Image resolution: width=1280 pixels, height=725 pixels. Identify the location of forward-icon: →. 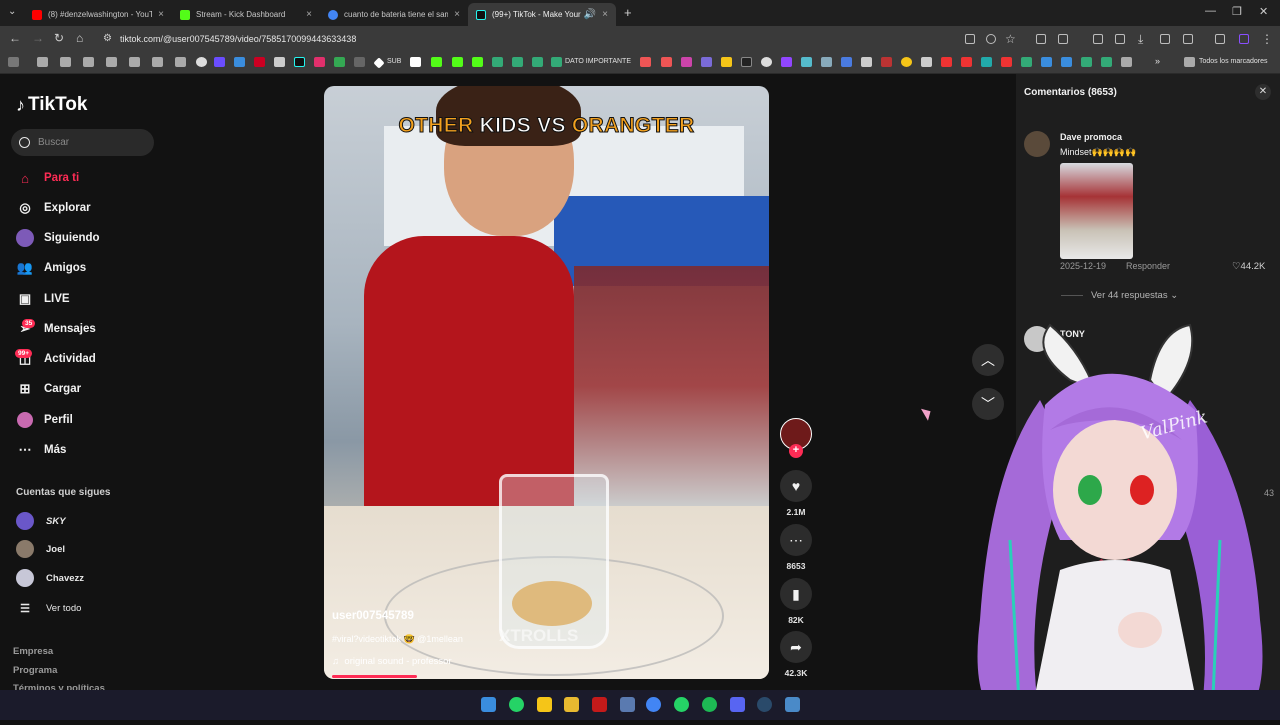
(38, 38).